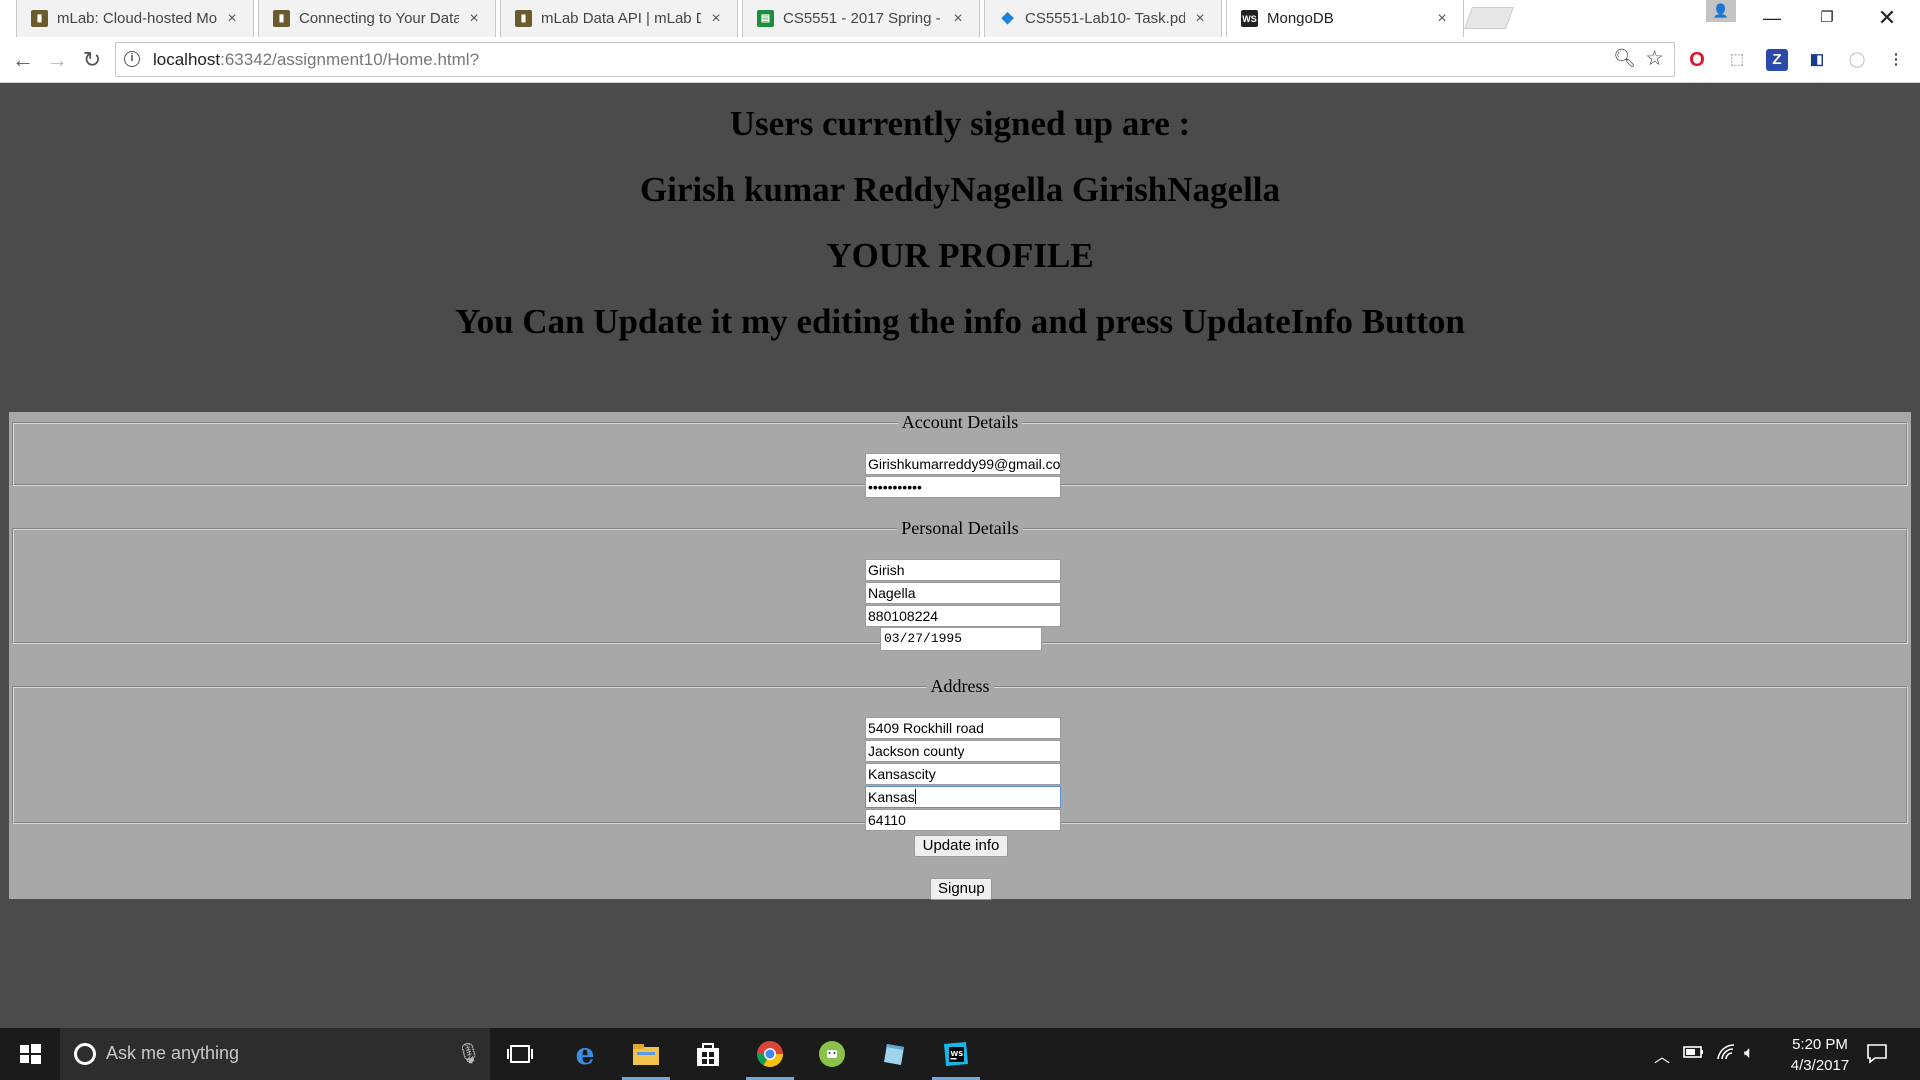 The height and width of the screenshot is (1080, 1920). What do you see at coordinates (770, 1054) in the screenshot?
I see `chrome-icon` at bounding box center [770, 1054].